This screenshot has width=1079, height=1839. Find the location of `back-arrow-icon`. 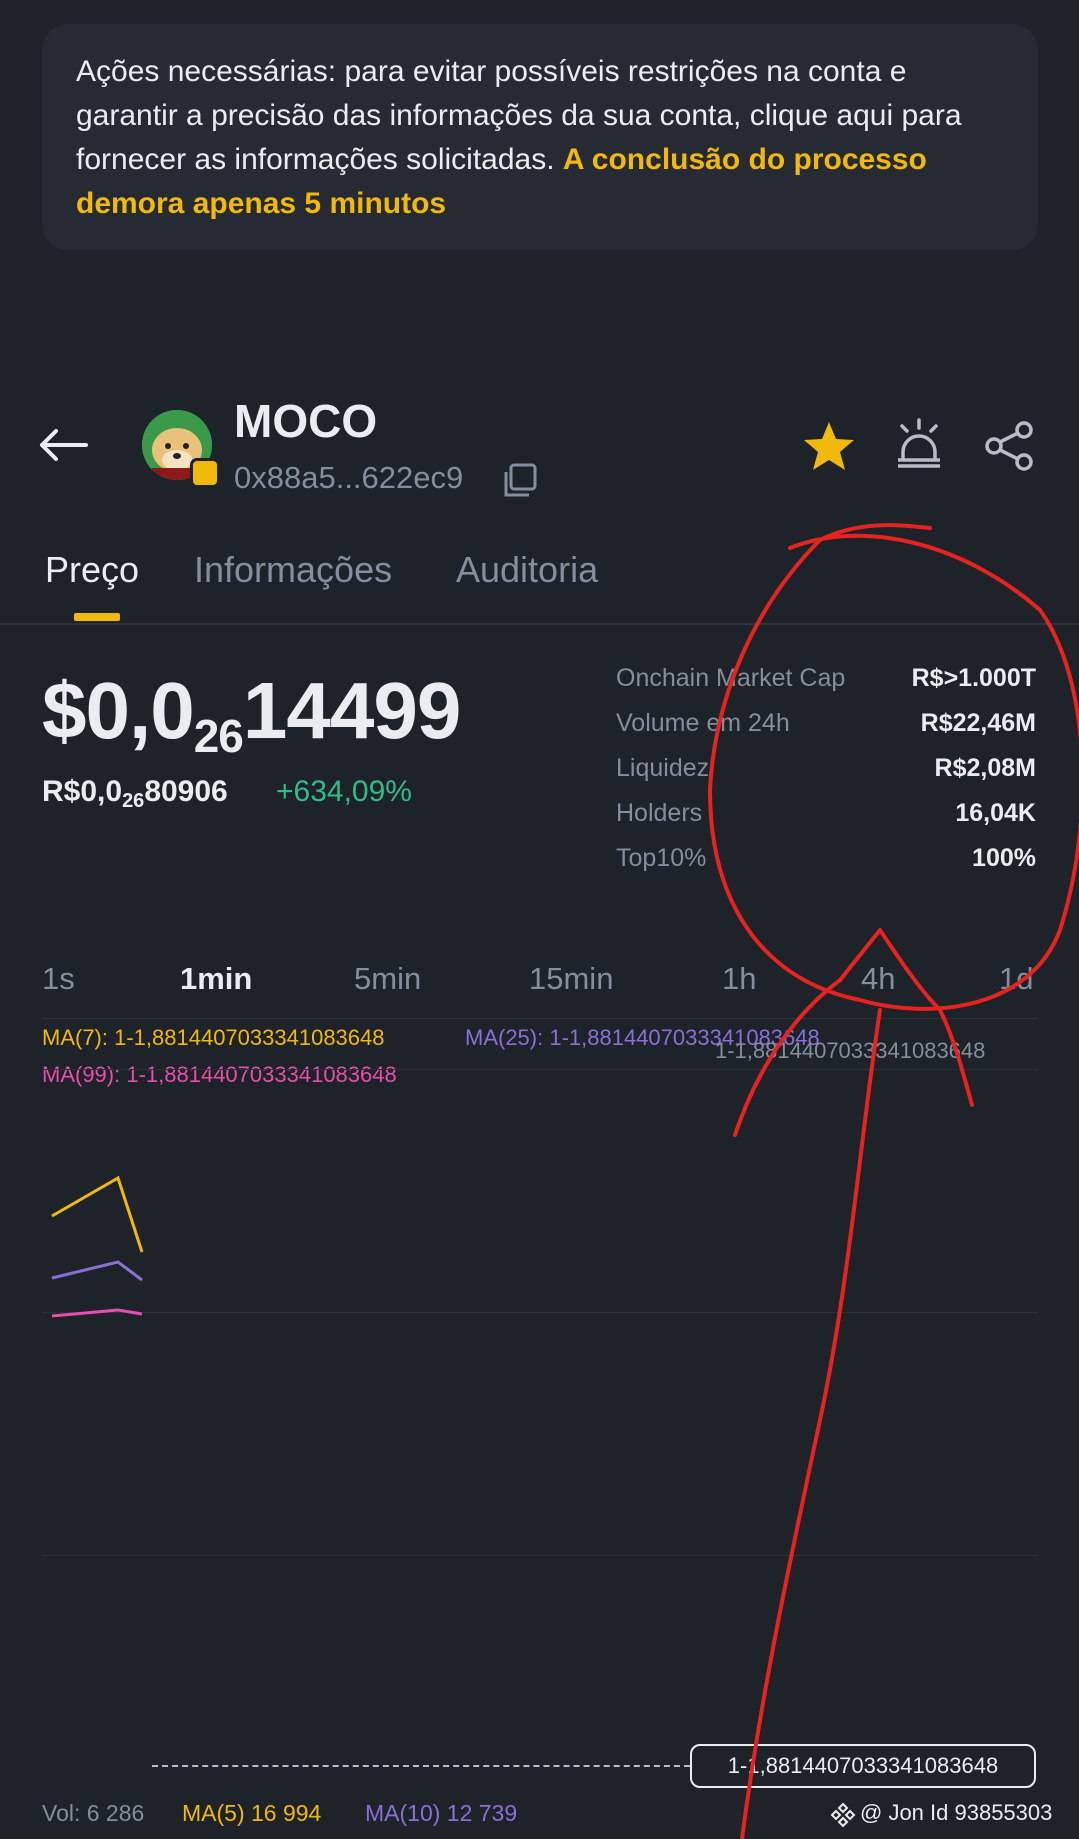

back-arrow-icon is located at coordinates (63, 445).